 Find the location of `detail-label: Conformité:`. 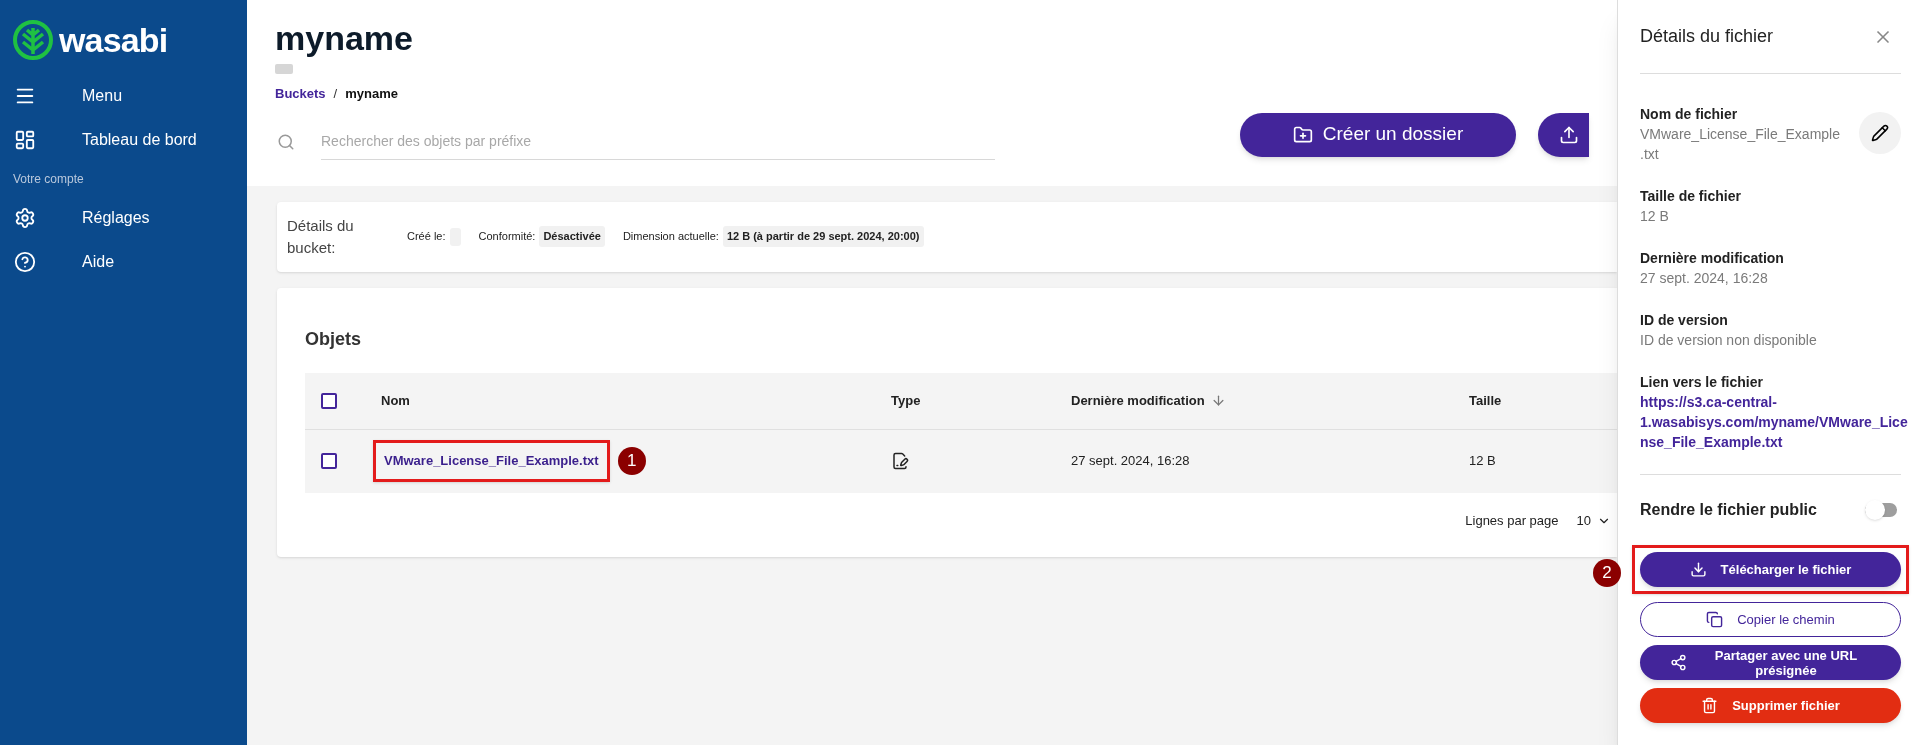

detail-label: Conformité: is located at coordinates (507, 237).